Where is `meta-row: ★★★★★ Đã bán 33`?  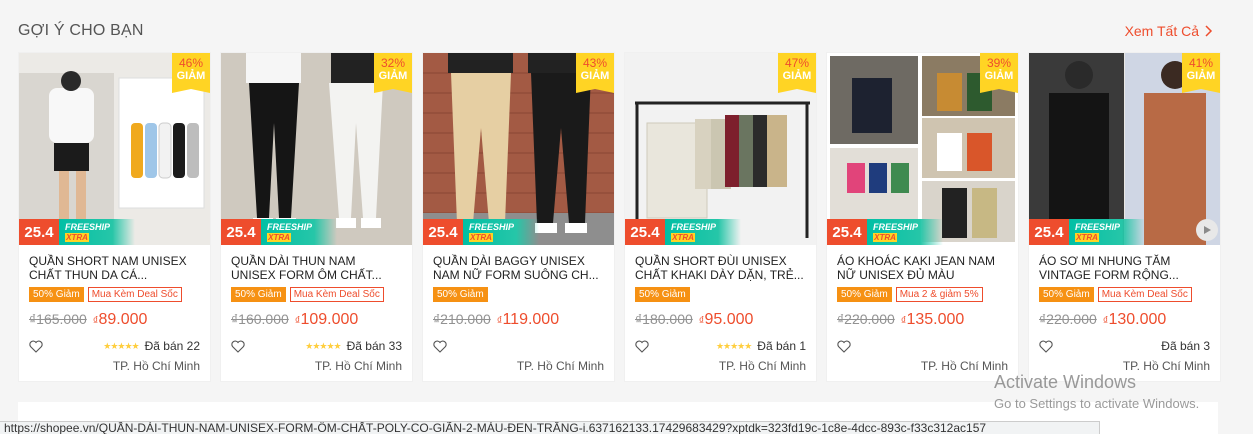
meta-row: ★★★★★ Đã bán 33 is located at coordinates (316, 346).